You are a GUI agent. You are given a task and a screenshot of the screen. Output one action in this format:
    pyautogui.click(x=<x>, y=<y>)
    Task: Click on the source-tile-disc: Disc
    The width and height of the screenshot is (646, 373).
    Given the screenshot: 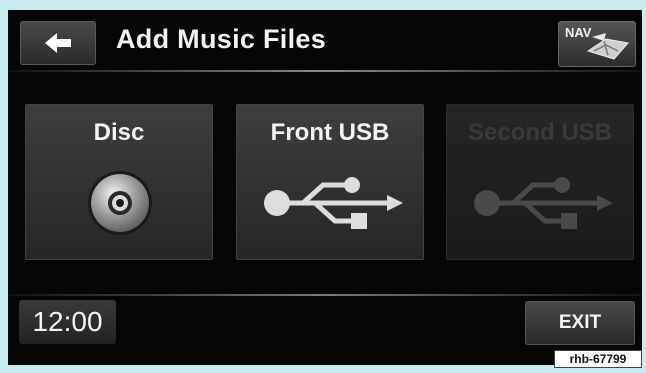 What is the action you would take?
    pyautogui.click(x=119, y=182)
    